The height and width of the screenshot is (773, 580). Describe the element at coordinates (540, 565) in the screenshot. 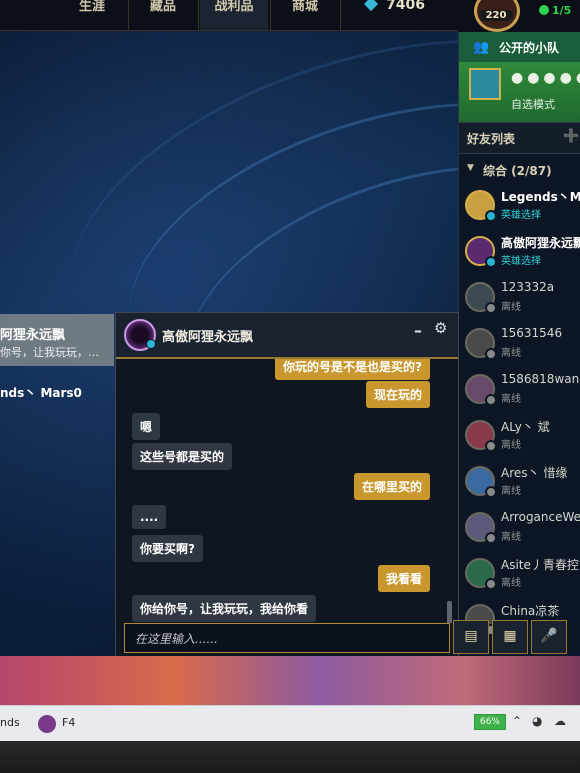

I see `friend-name: Asite丿青春控` at that location.